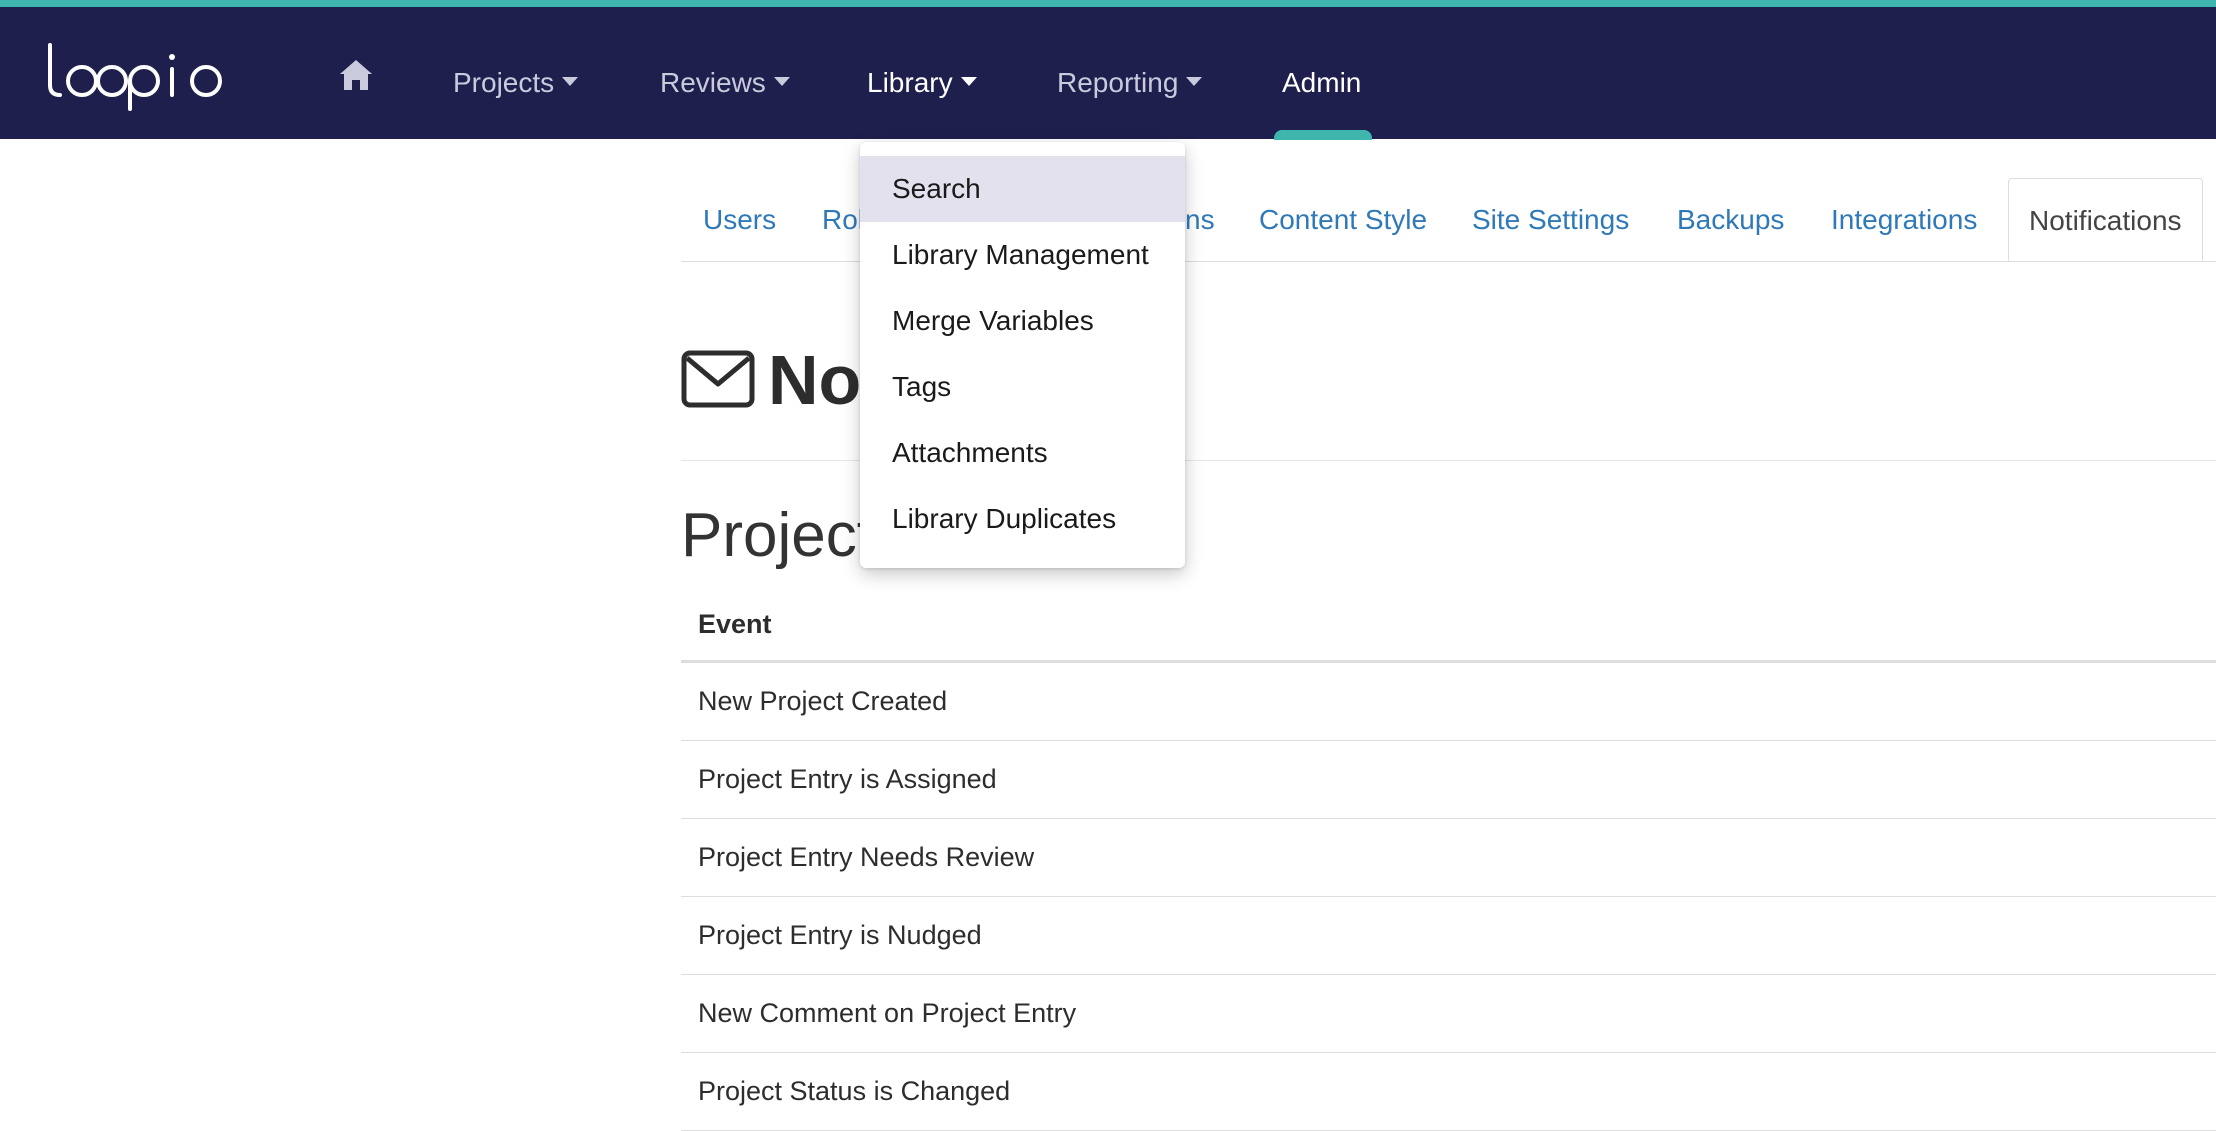  Describe the element at coordinates (739, 219) in the screenshot. I see `tab-users: Users` at that location.